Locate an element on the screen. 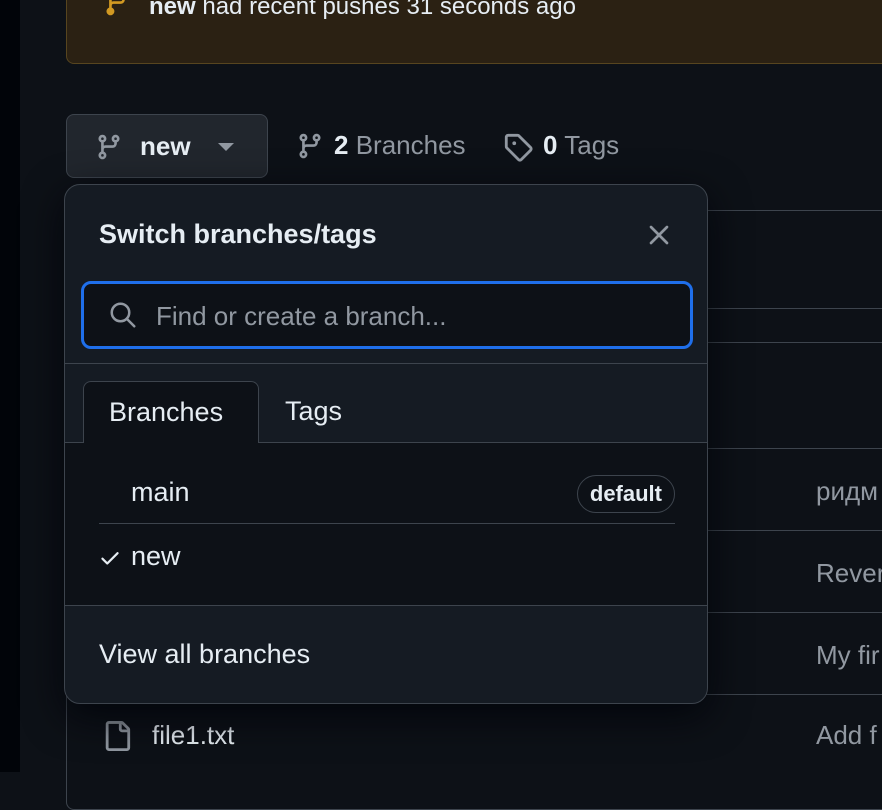 The image size is (882, 810). tags-count-link: 0 Tags is located at coordinates (561, 146).